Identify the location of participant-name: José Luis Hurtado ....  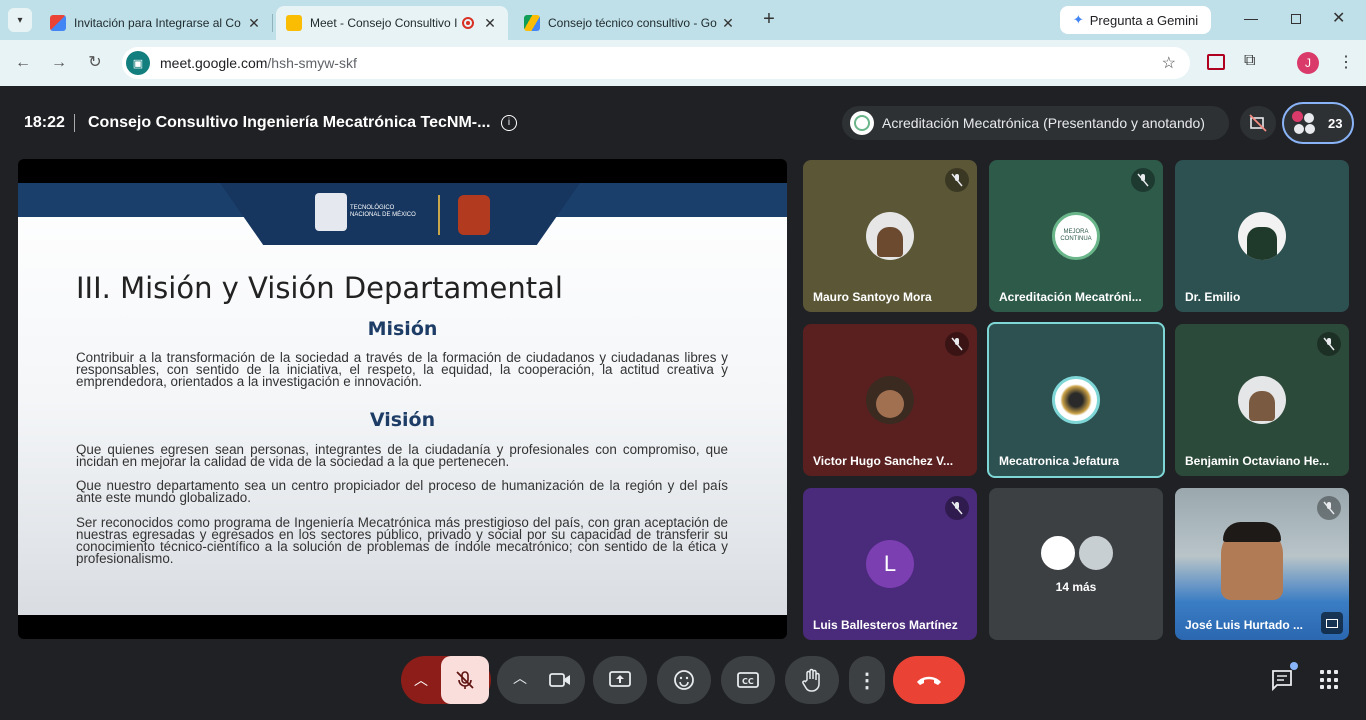
(1244, 625).